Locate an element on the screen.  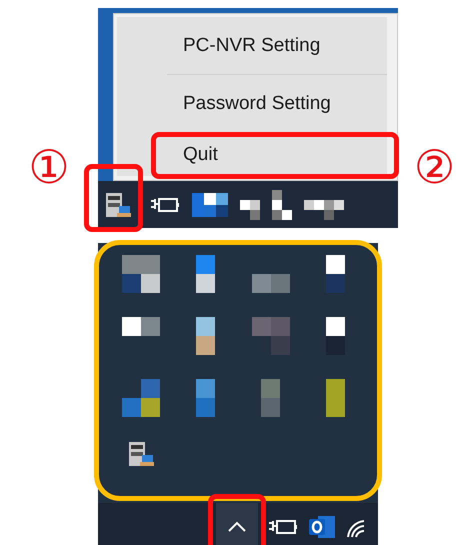
chevron-up-icon is located at coordinates (237, 527).